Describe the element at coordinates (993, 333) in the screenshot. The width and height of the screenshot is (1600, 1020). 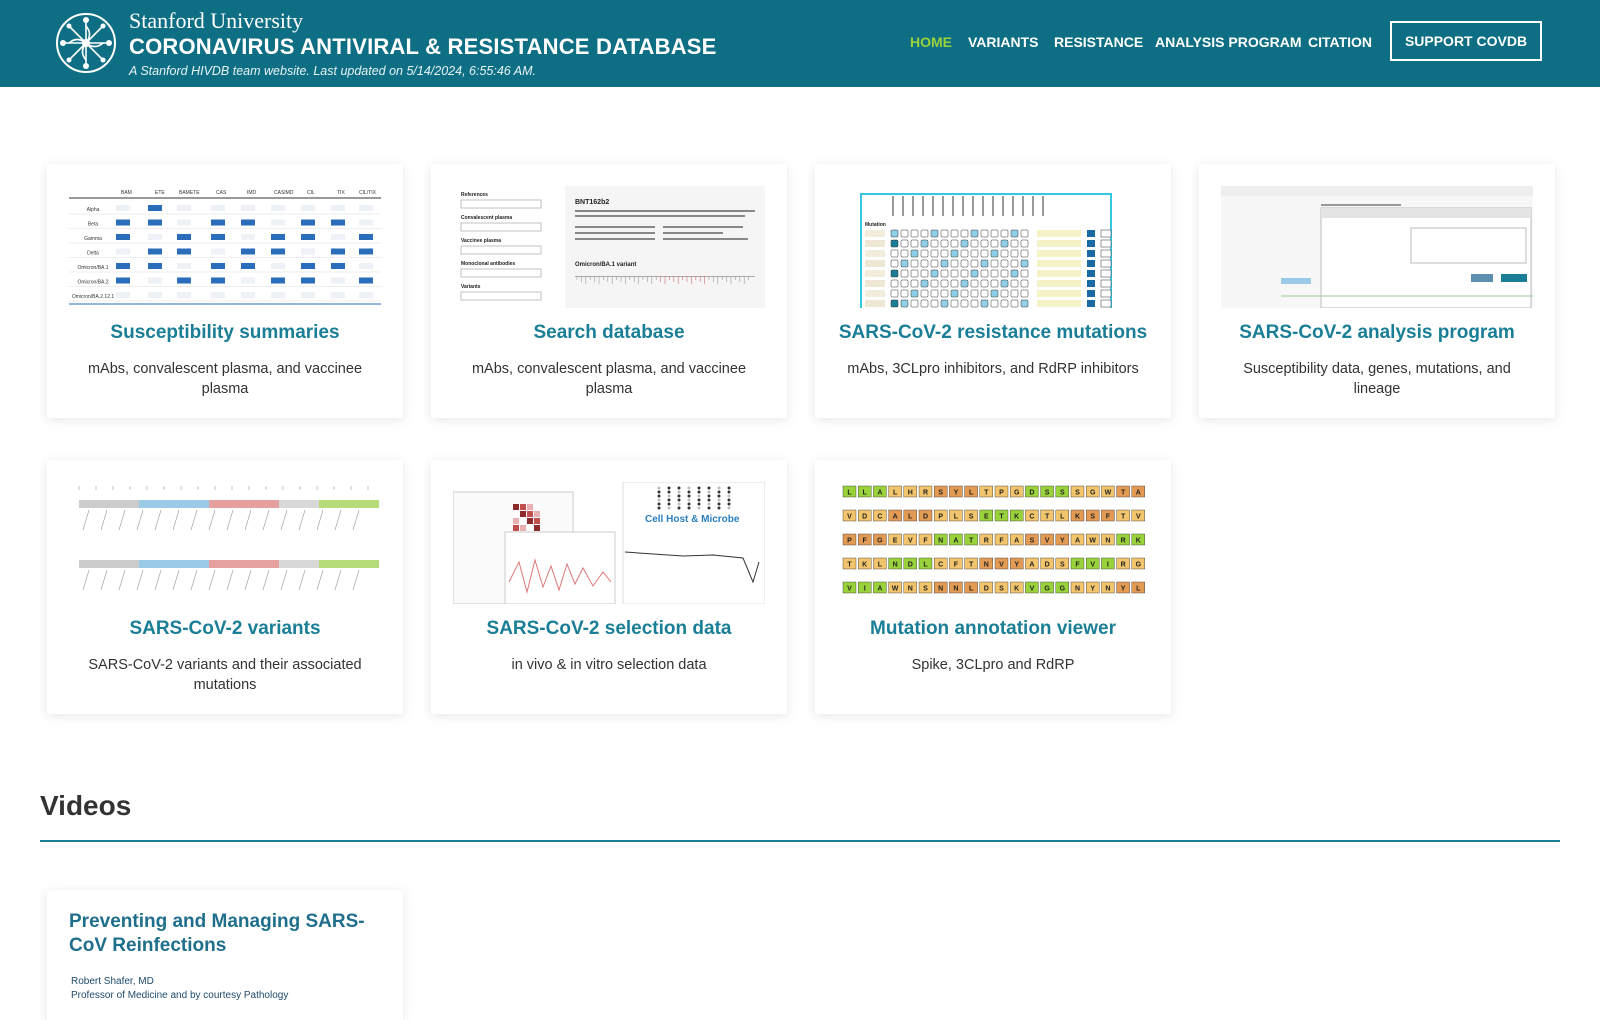
I see `card-title: SARS-CoV-2 resistance mutations` at that location.